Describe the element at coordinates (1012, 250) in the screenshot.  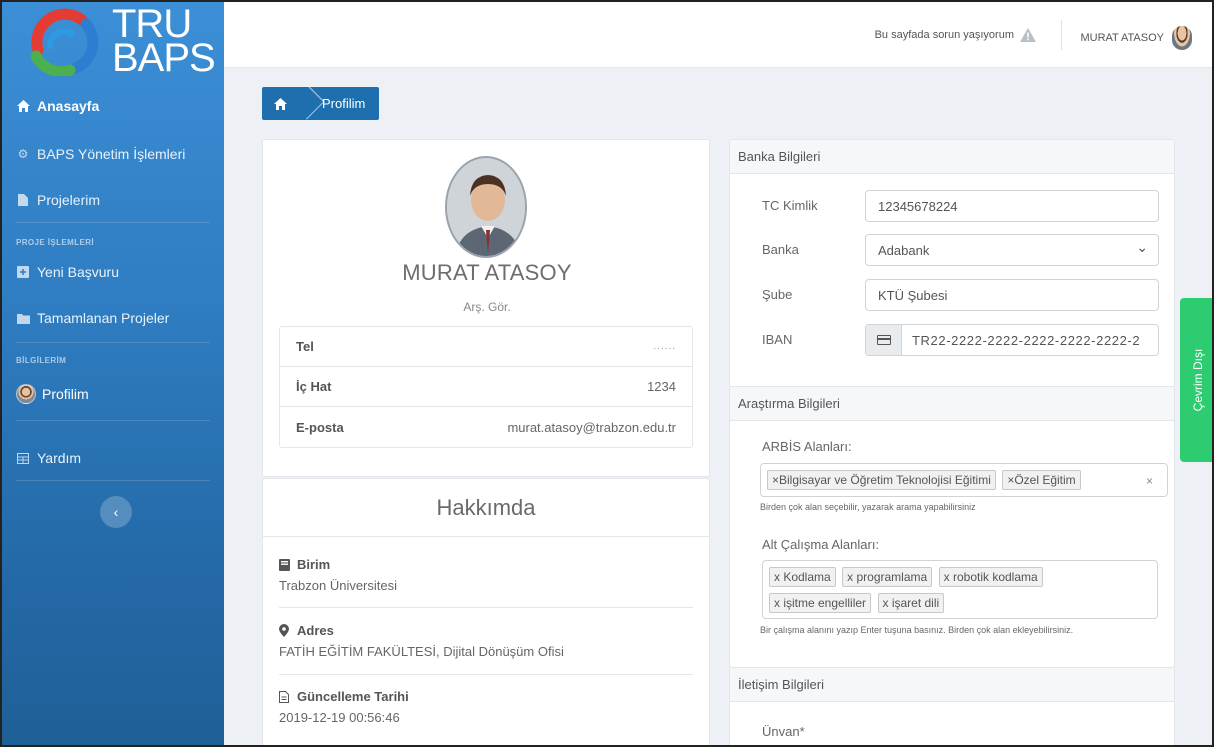
I see `bank-select: Adabank` at that location.